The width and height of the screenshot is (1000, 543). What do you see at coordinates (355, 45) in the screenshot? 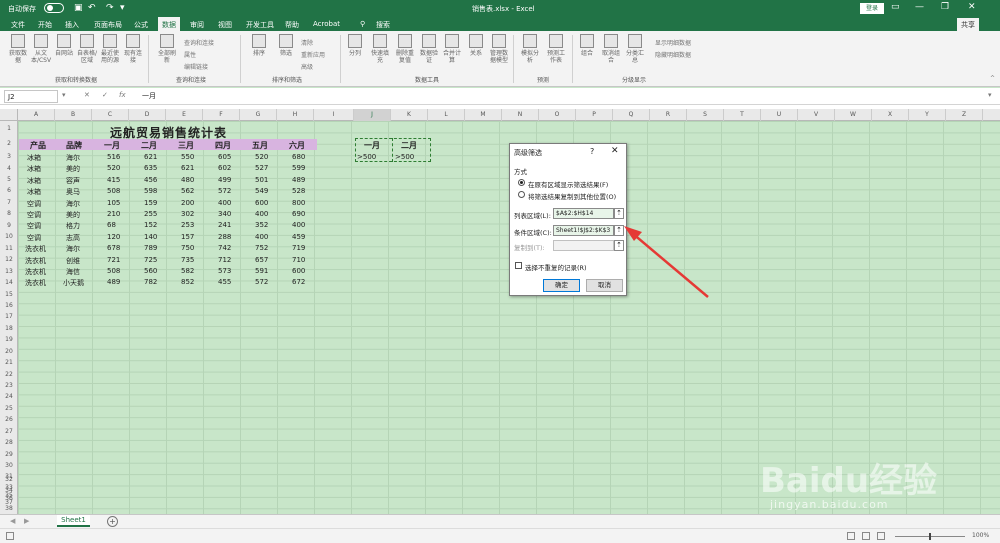
I see `text-to-columns-button: 分列` at bounding box center [355, 45].